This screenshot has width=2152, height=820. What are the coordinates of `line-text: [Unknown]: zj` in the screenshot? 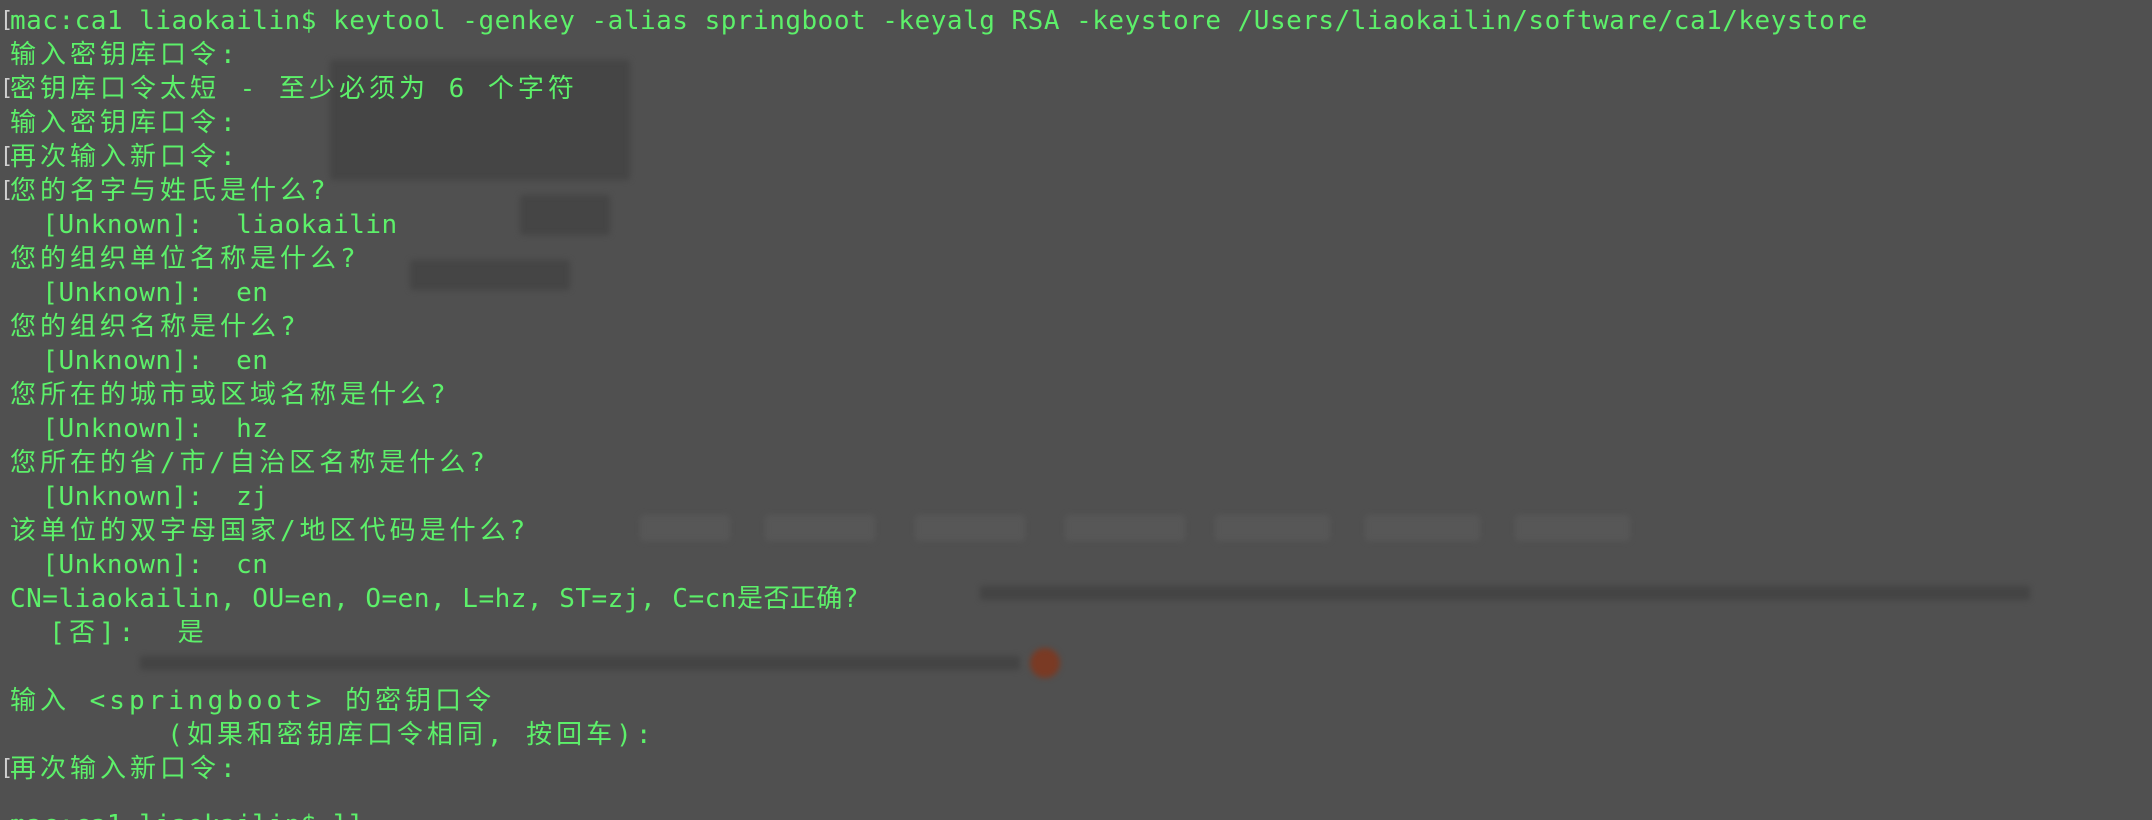 It's located at (139, 497).